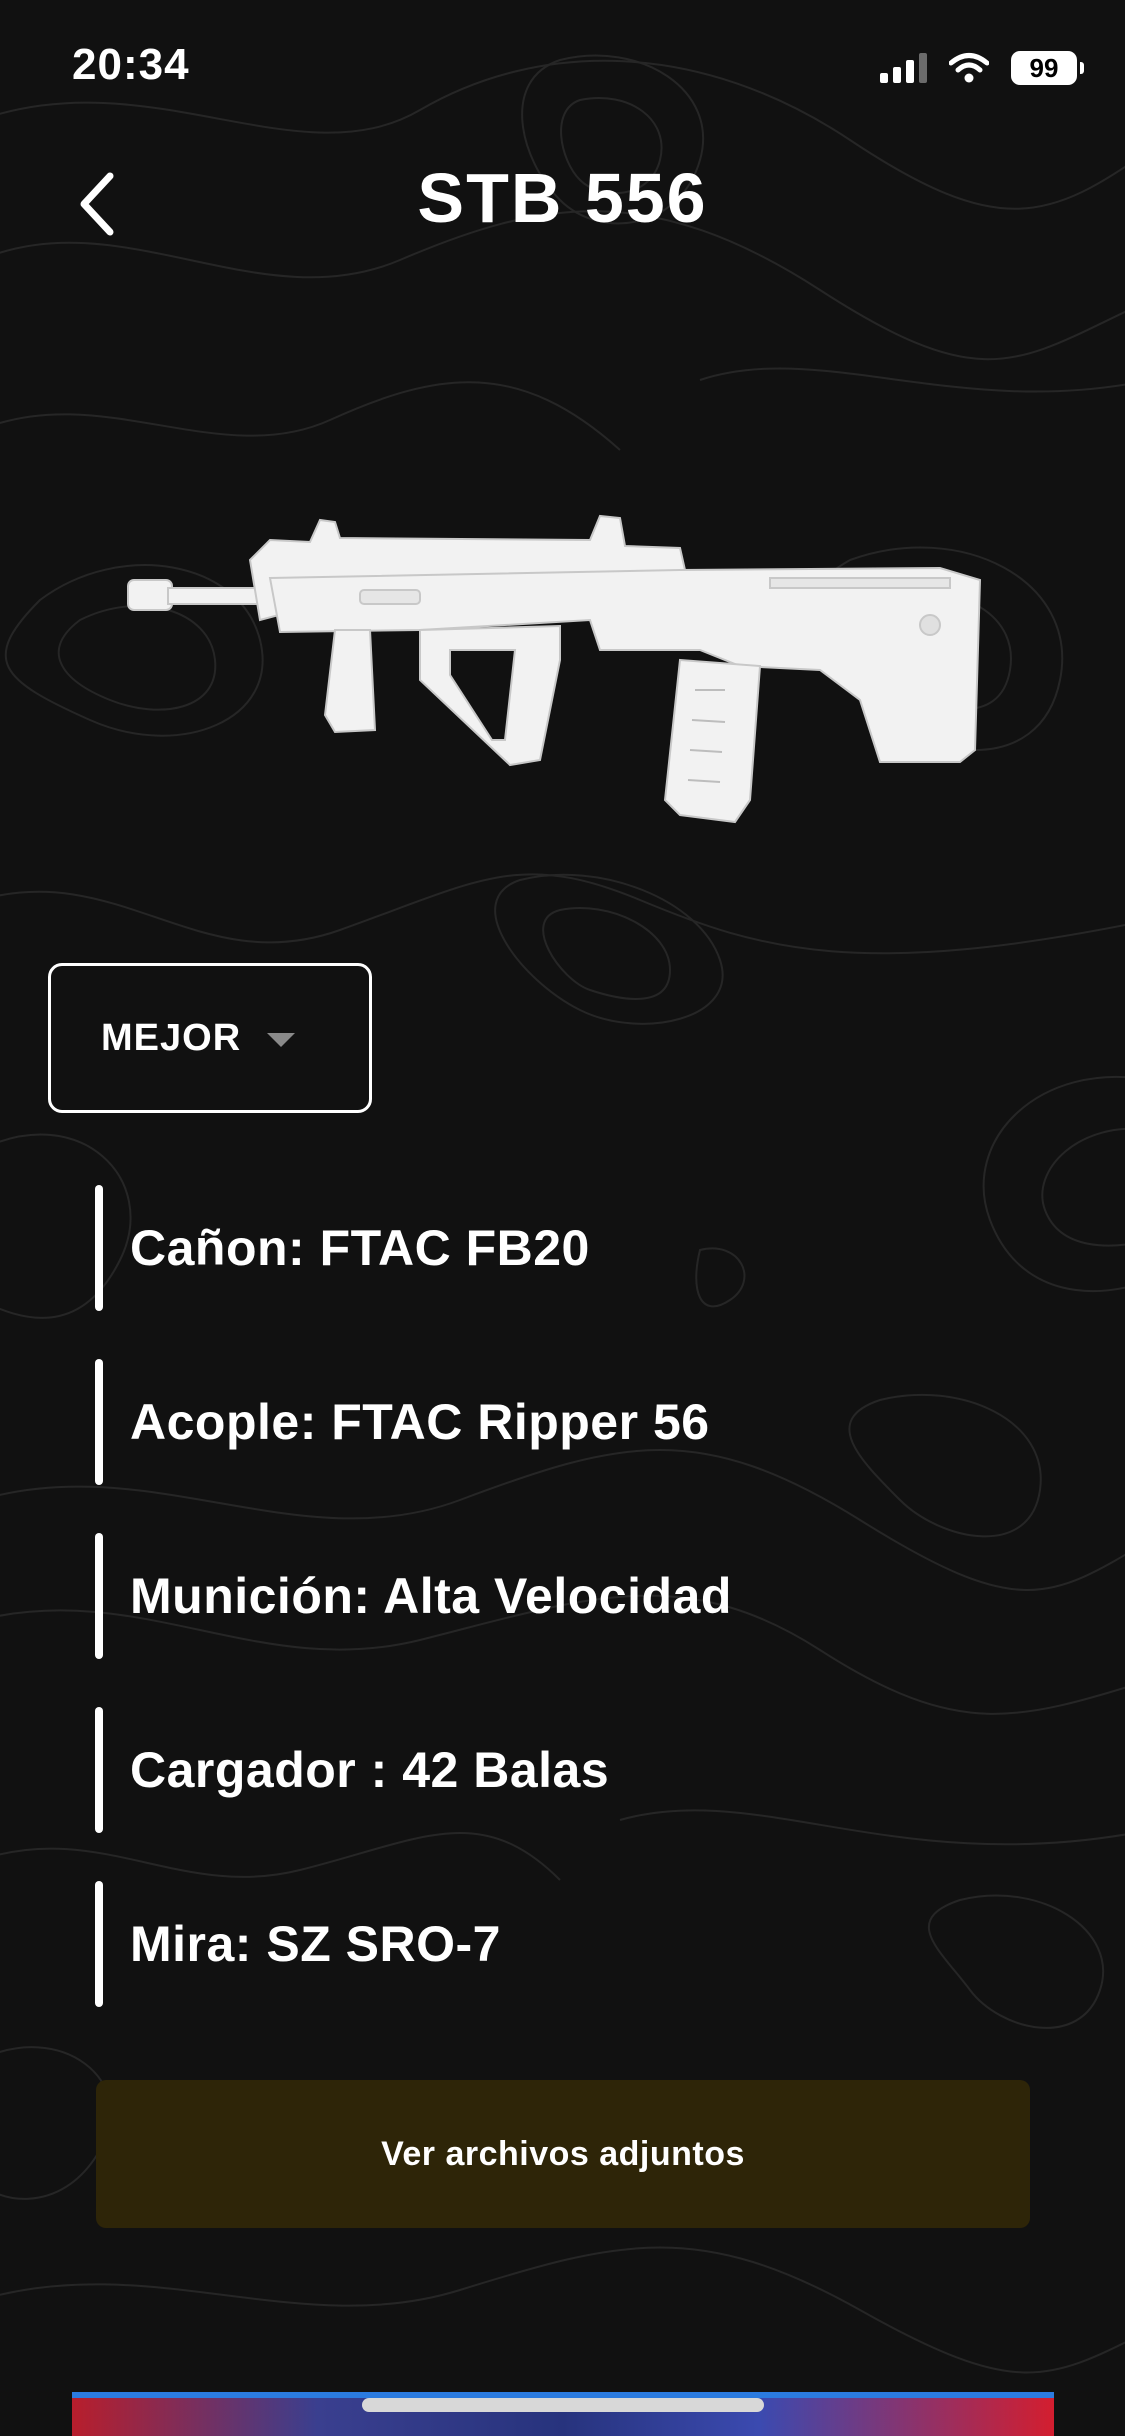 This screenshot has width=1125, height=2436. I want to click on dropdown-selected-label: MEJOR, so click(171, 1037).